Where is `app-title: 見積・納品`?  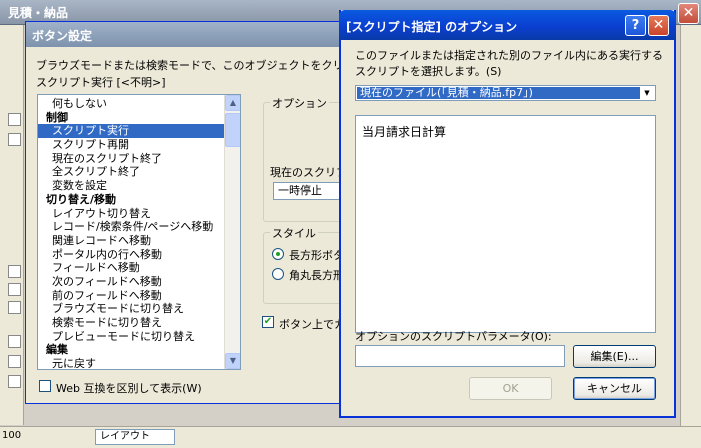 app-title: 見積・納品 is located at coordinates (38, 13).